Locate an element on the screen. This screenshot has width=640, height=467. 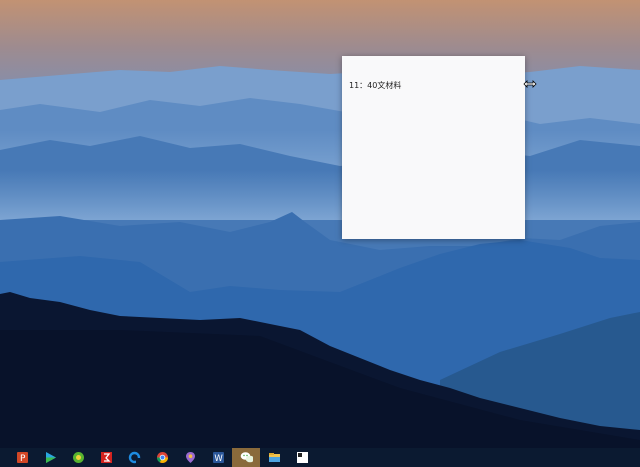
taskbar-item-pin-app is located at coordinates (190, 457).